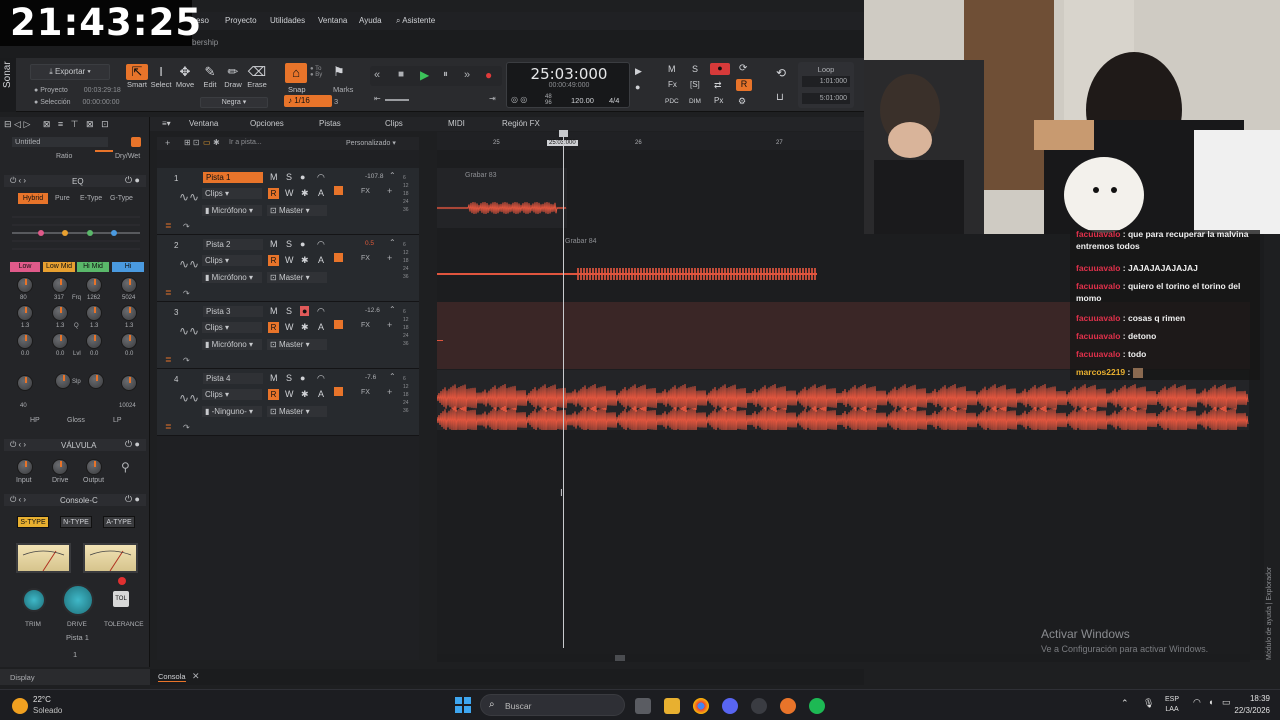 This screenshot has width=1280, height=720. Describe the element at coordinates (234, 102) in the screenshot. I see `tool-color-select: Negra ▾` at that location.